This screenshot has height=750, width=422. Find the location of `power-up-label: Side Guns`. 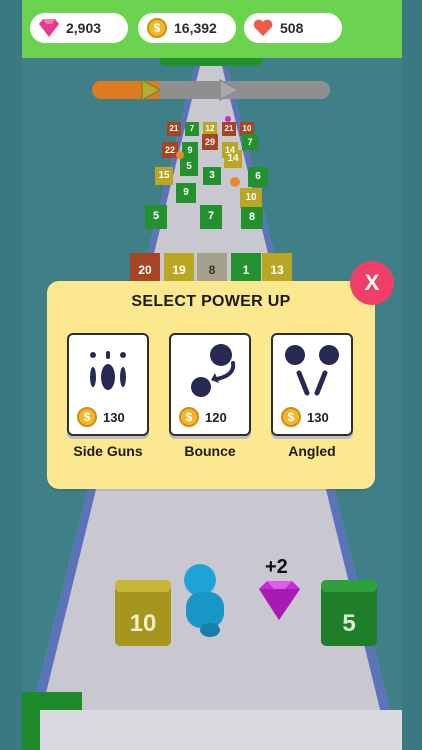

power-up-label: Side Guns is located at coordinates (108, 451).